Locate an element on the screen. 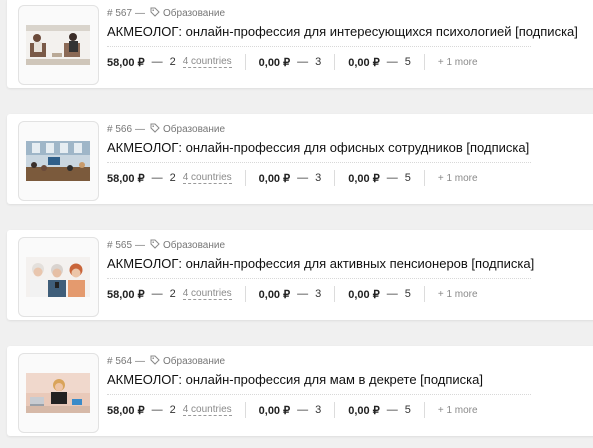  product-id: # 564 is located at coordinates (120, 361).